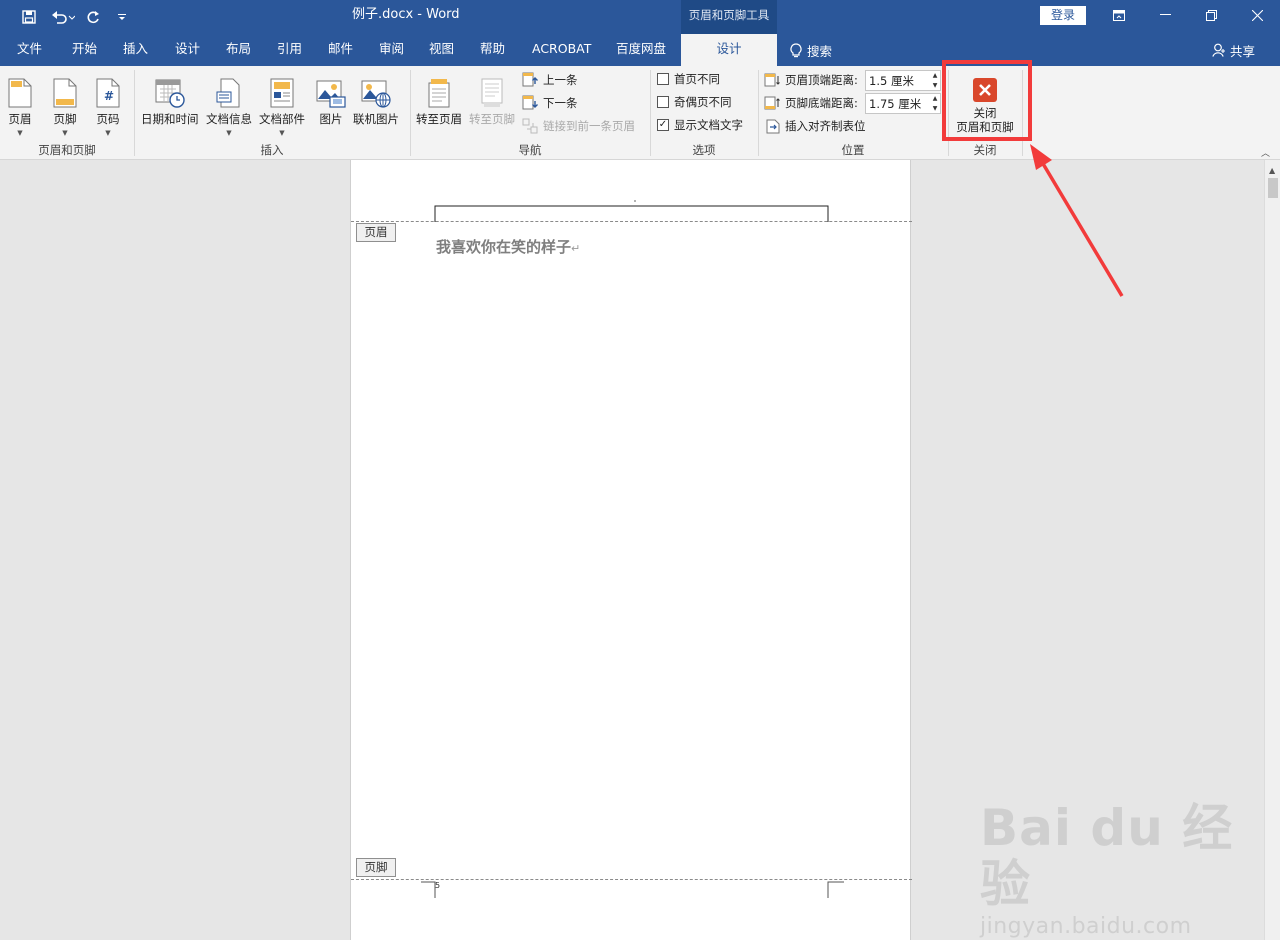 This screenshot has width=1280, height=940. Describe the element at coordinates (697, 79) in the screenshot. I see `different-first-page-label: 首页不同` at that location.